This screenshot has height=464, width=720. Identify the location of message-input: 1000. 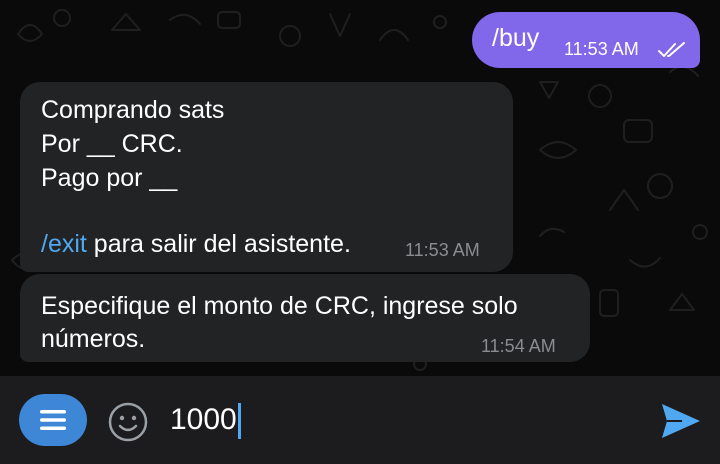
(203, 420).